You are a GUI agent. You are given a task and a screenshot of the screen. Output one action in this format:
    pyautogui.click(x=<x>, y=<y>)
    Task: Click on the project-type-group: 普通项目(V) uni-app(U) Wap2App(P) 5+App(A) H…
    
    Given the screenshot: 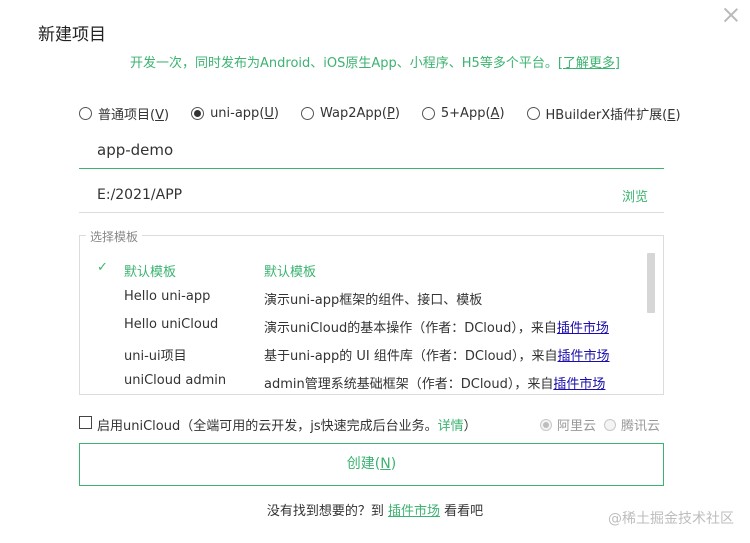 What is the action you would take?
    pyautogui.click(x=380, y=113)
    